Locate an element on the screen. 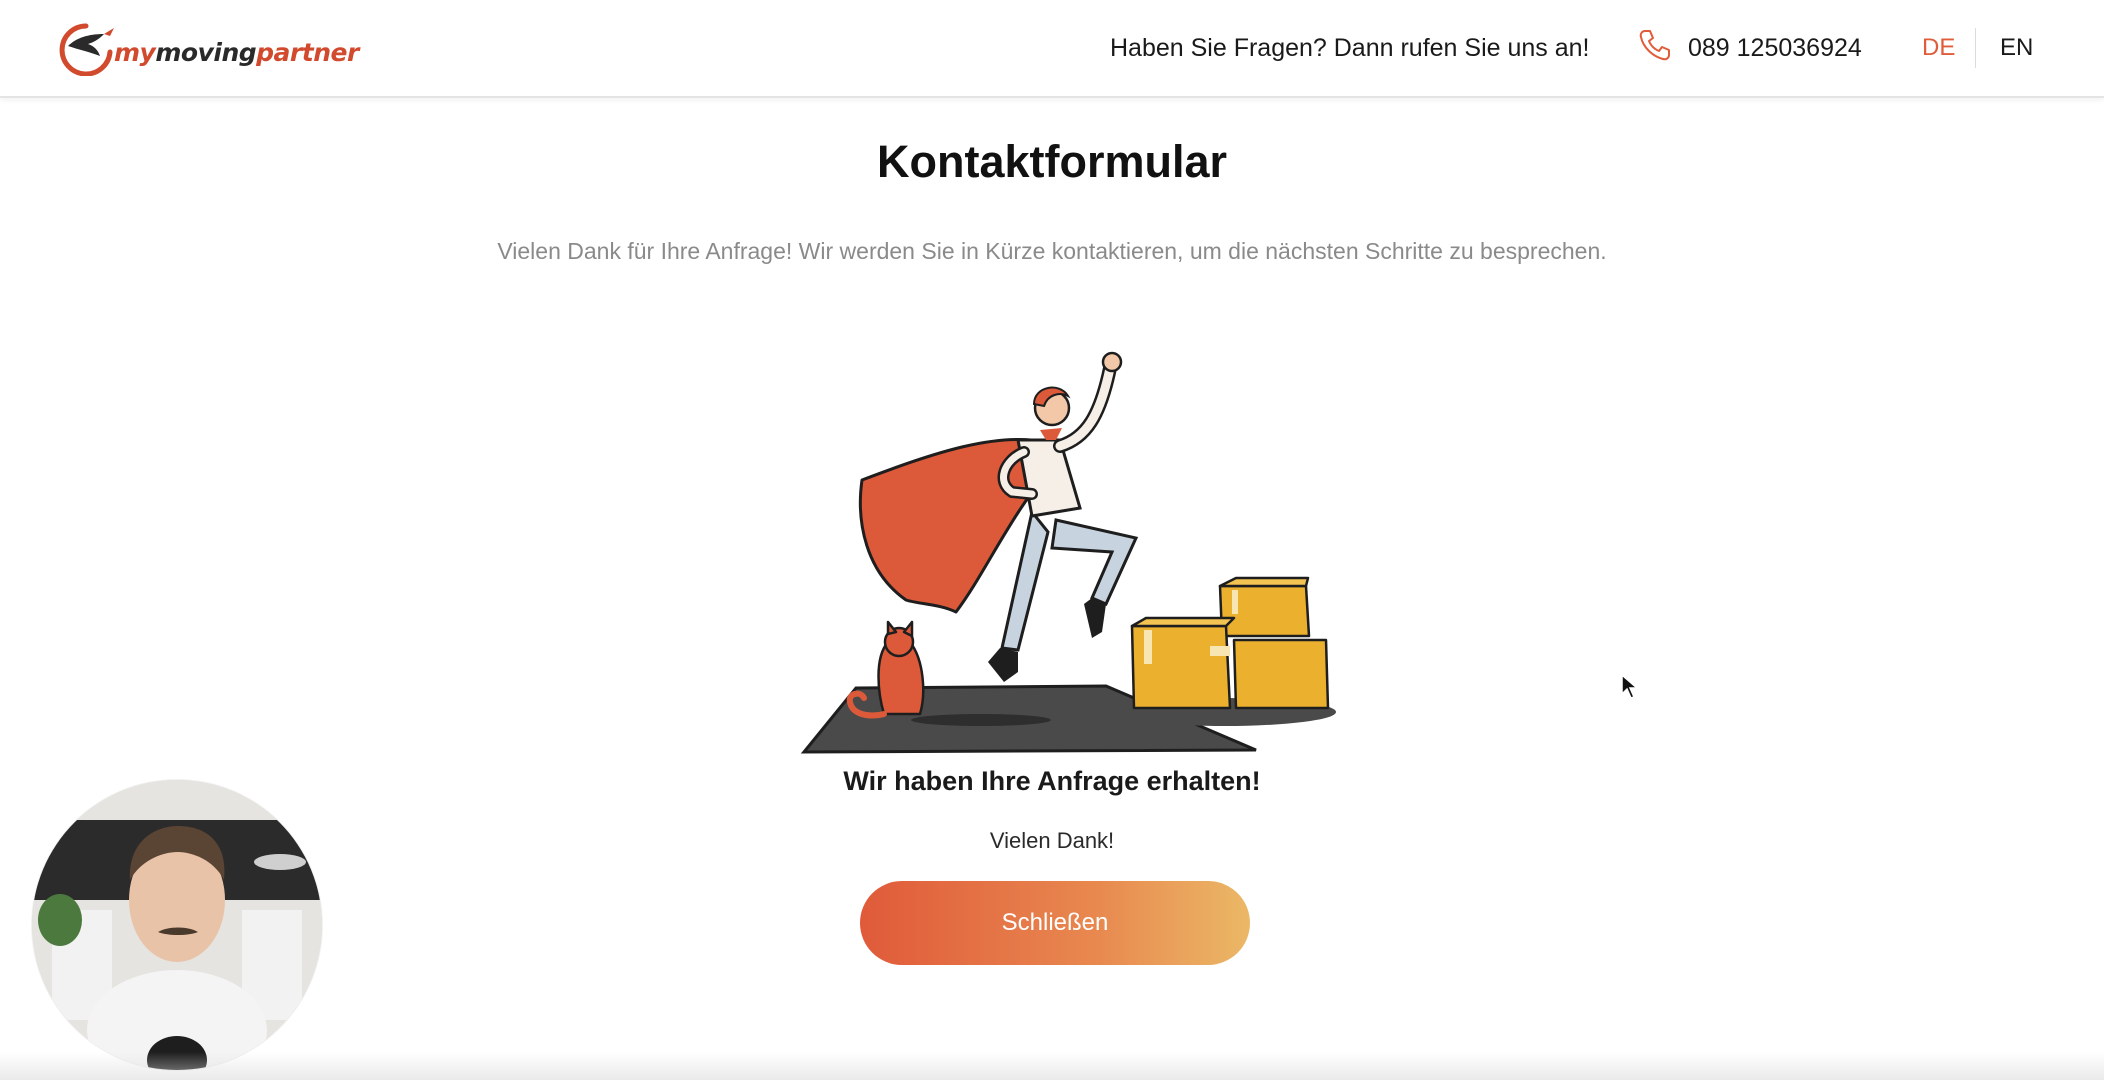 This screenshot has width=2104, height=1080. superhero-moving-illustration is located at coordinates (1068, 552).